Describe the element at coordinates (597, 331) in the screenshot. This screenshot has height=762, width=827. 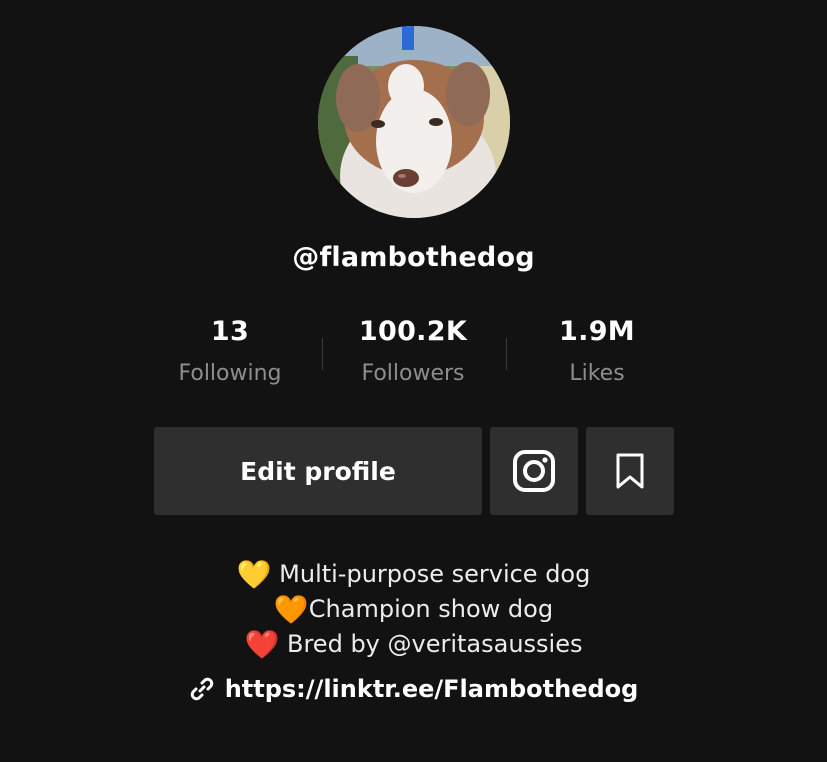
I see `stat-likes-value: 1.9M` at that location.